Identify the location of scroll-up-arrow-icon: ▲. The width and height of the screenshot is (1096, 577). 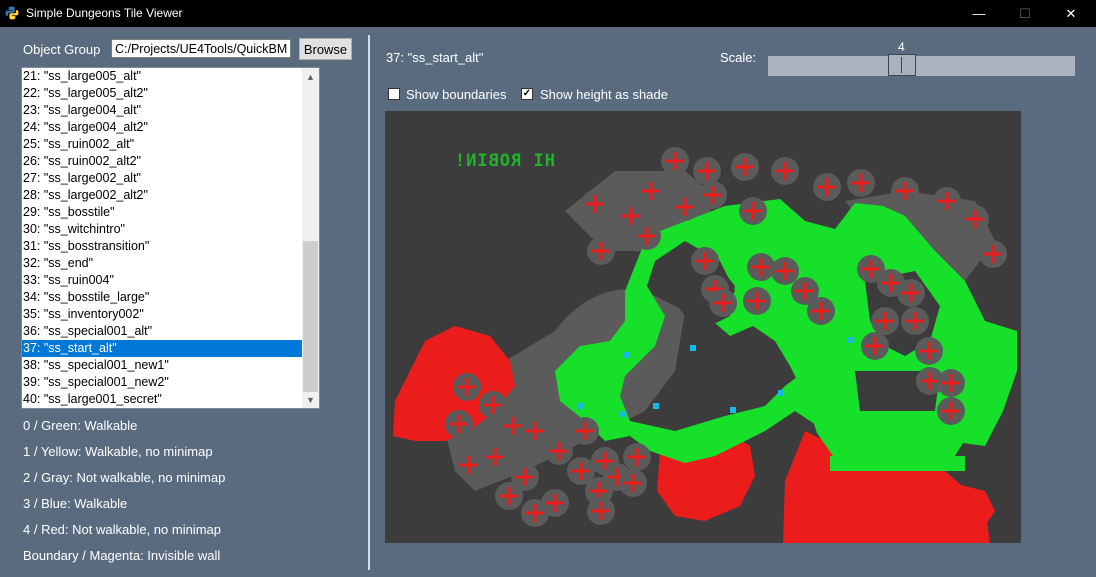
(310, 76).